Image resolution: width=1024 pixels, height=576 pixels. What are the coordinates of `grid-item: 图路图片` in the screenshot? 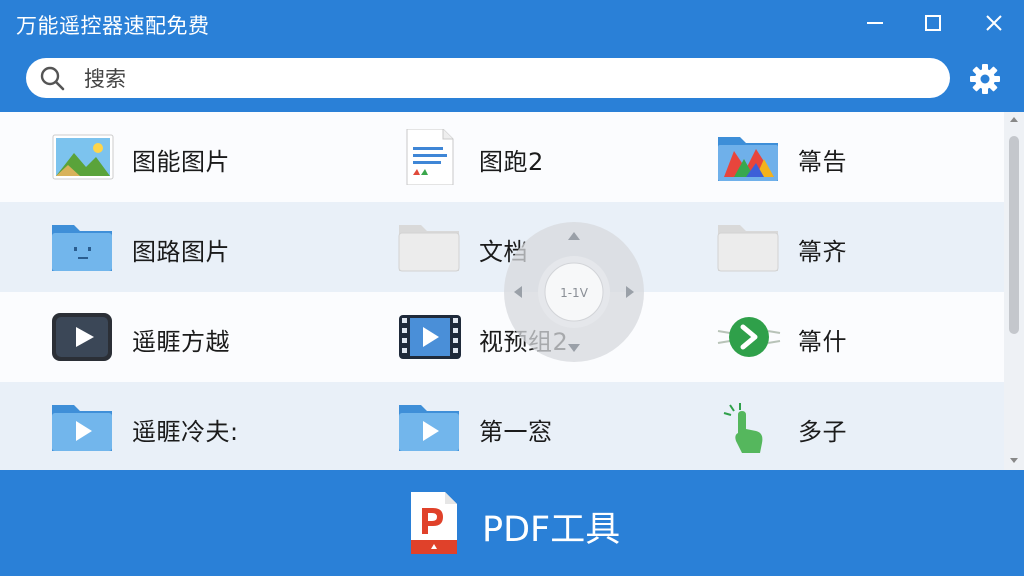 It's located at (210, 247).